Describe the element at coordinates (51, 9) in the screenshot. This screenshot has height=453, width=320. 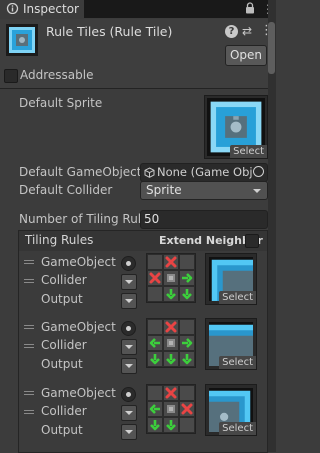
I see `tab-title: Inspector` at that location.